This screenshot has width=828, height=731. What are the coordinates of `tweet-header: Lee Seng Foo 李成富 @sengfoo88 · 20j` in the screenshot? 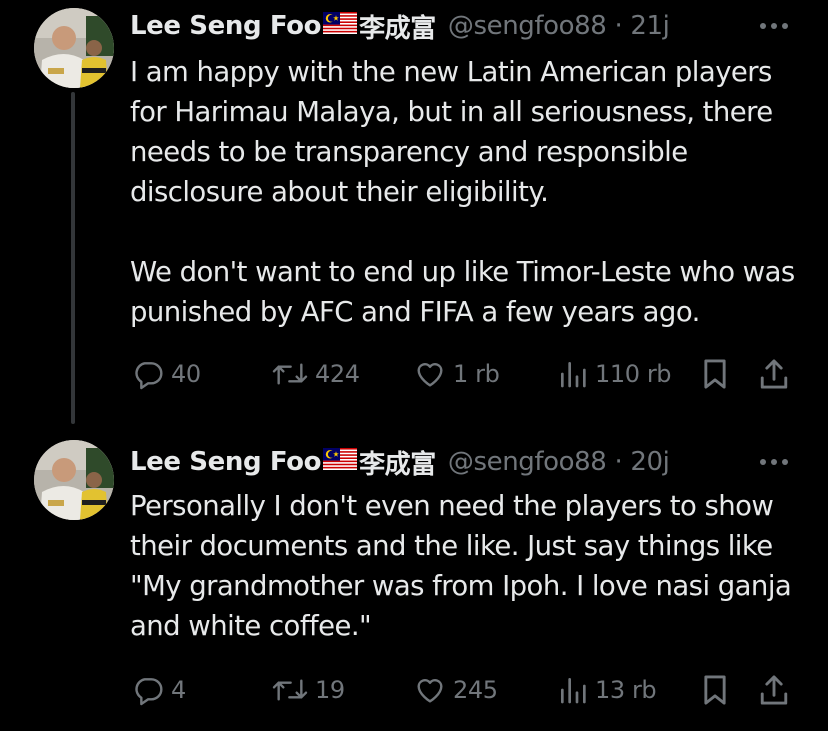 It's located at (400, 462).